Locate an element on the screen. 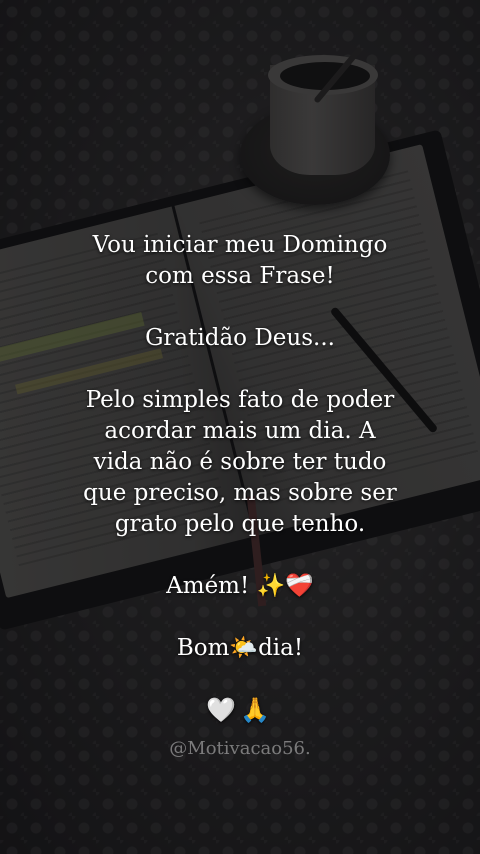 This screenshot has width=480, height=854. paragraph: Amém! ✨❤️‍🩹 is located at coordinates (240, 586).